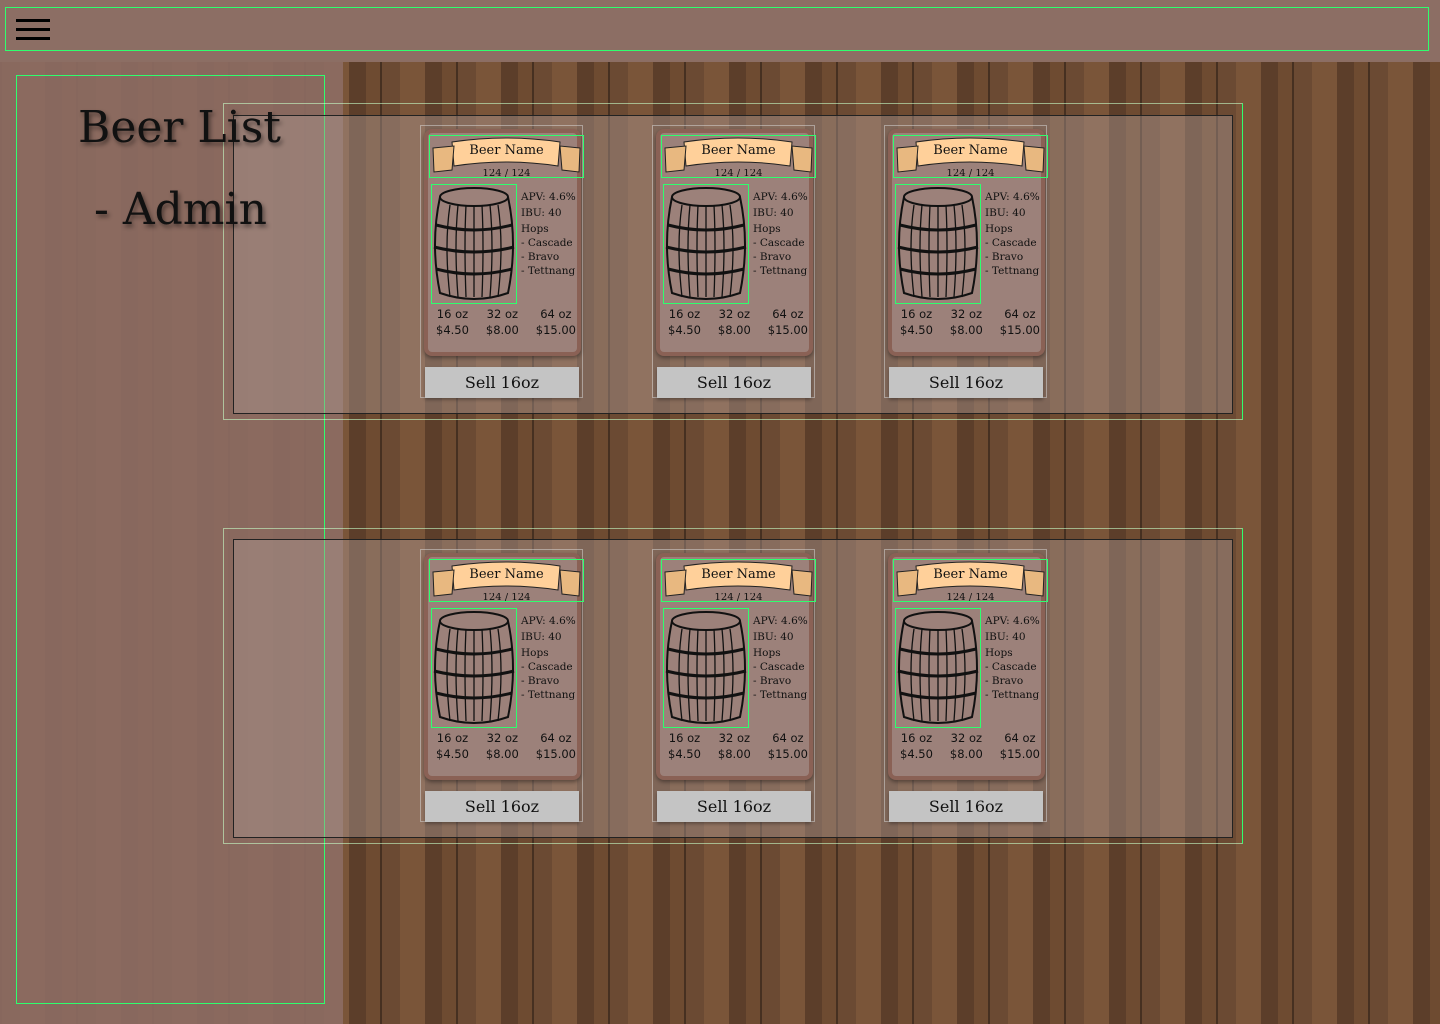 The height and width of the screenshot is (1024, 1440). What do you see at coordinates (720, 31) in the screenshot?
I see `top-bar` at bounding box center [720, 31].